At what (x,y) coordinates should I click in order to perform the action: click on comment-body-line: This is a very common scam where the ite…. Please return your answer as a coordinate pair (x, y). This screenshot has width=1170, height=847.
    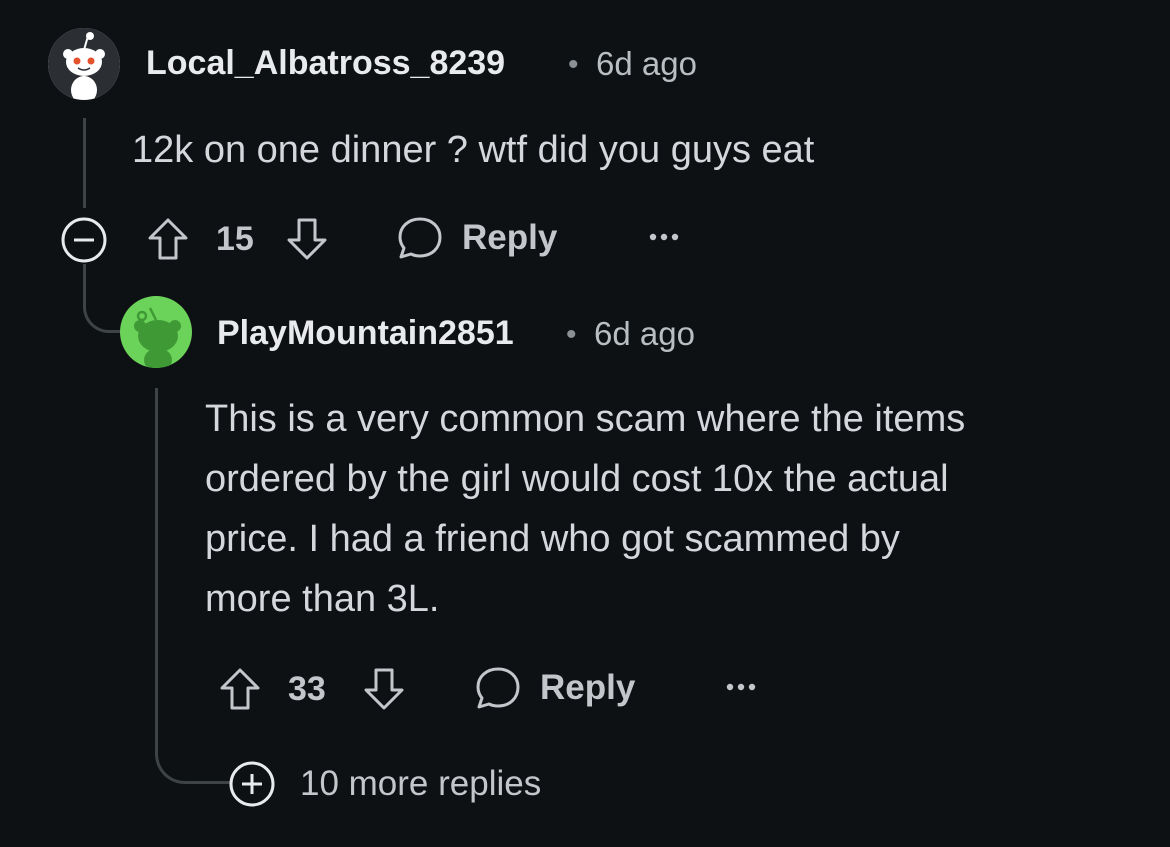
    Looking at the image, I should click on (585, 419).